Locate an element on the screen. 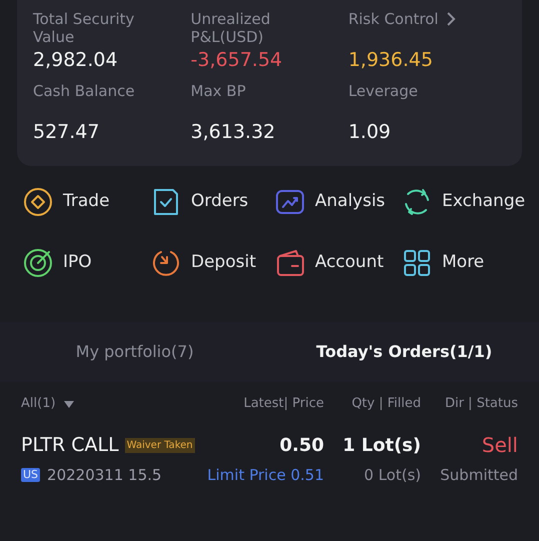  order-status: Submitted is located at coordinates (478, 475).